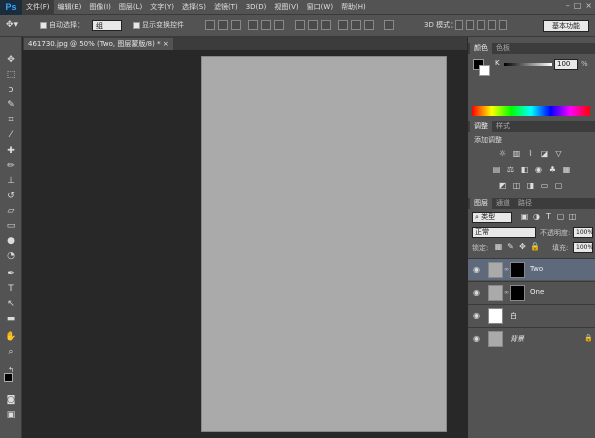 This screenshot has width=595, height=438. What do you see at coordinates (11, 337) in the screenshot?
I see `hand-tool-icon: ✋` at bounding box center [11, 337].